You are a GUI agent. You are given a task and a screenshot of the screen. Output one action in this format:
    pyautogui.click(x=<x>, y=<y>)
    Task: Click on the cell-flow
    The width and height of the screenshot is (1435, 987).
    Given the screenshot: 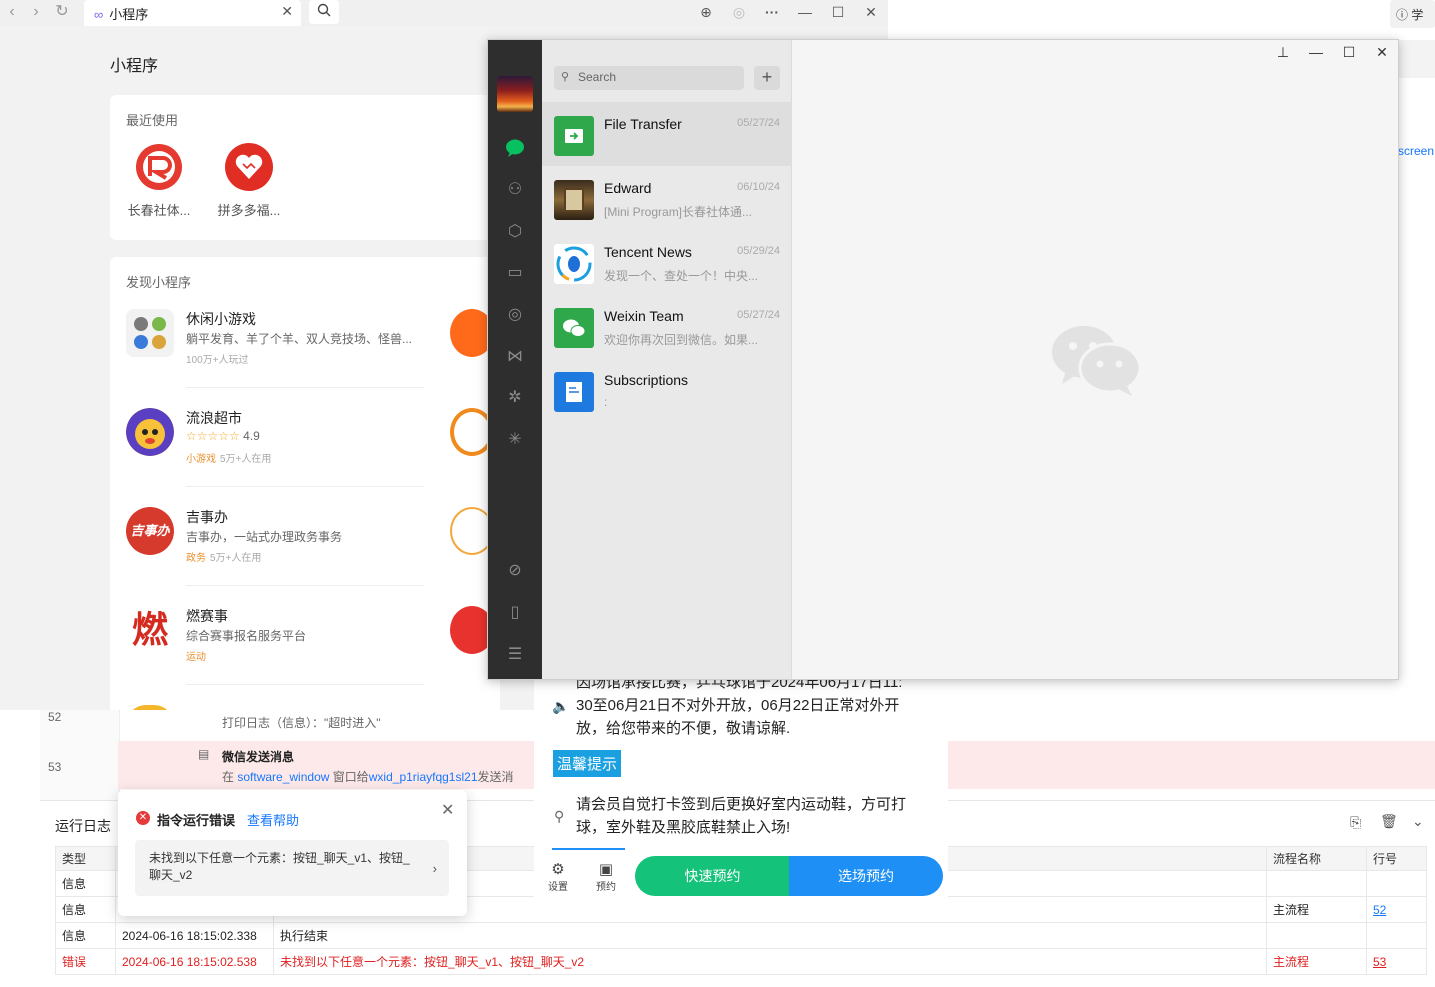 What is the action you would take?
    pyautogui.click(x=1316, y=883)
    